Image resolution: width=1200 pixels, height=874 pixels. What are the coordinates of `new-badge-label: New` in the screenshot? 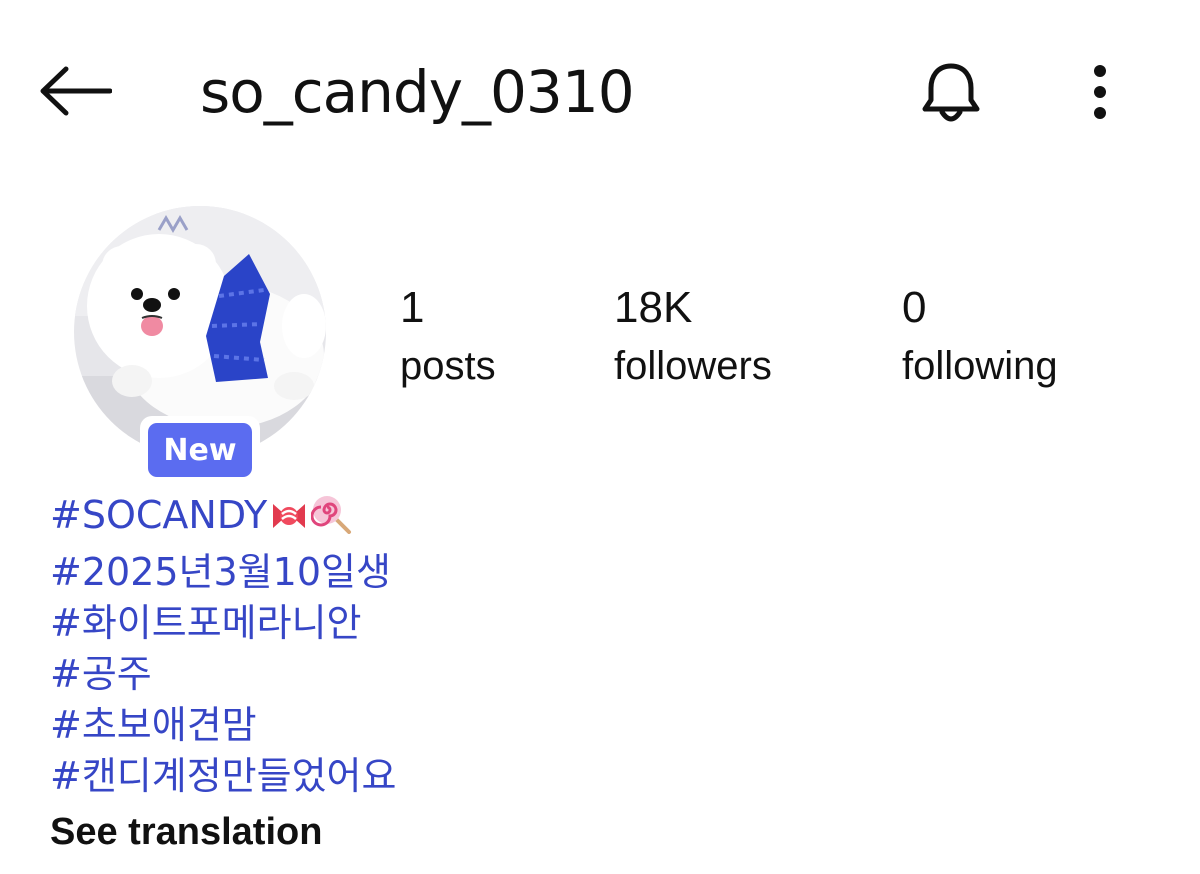 It's located at (200, 450).